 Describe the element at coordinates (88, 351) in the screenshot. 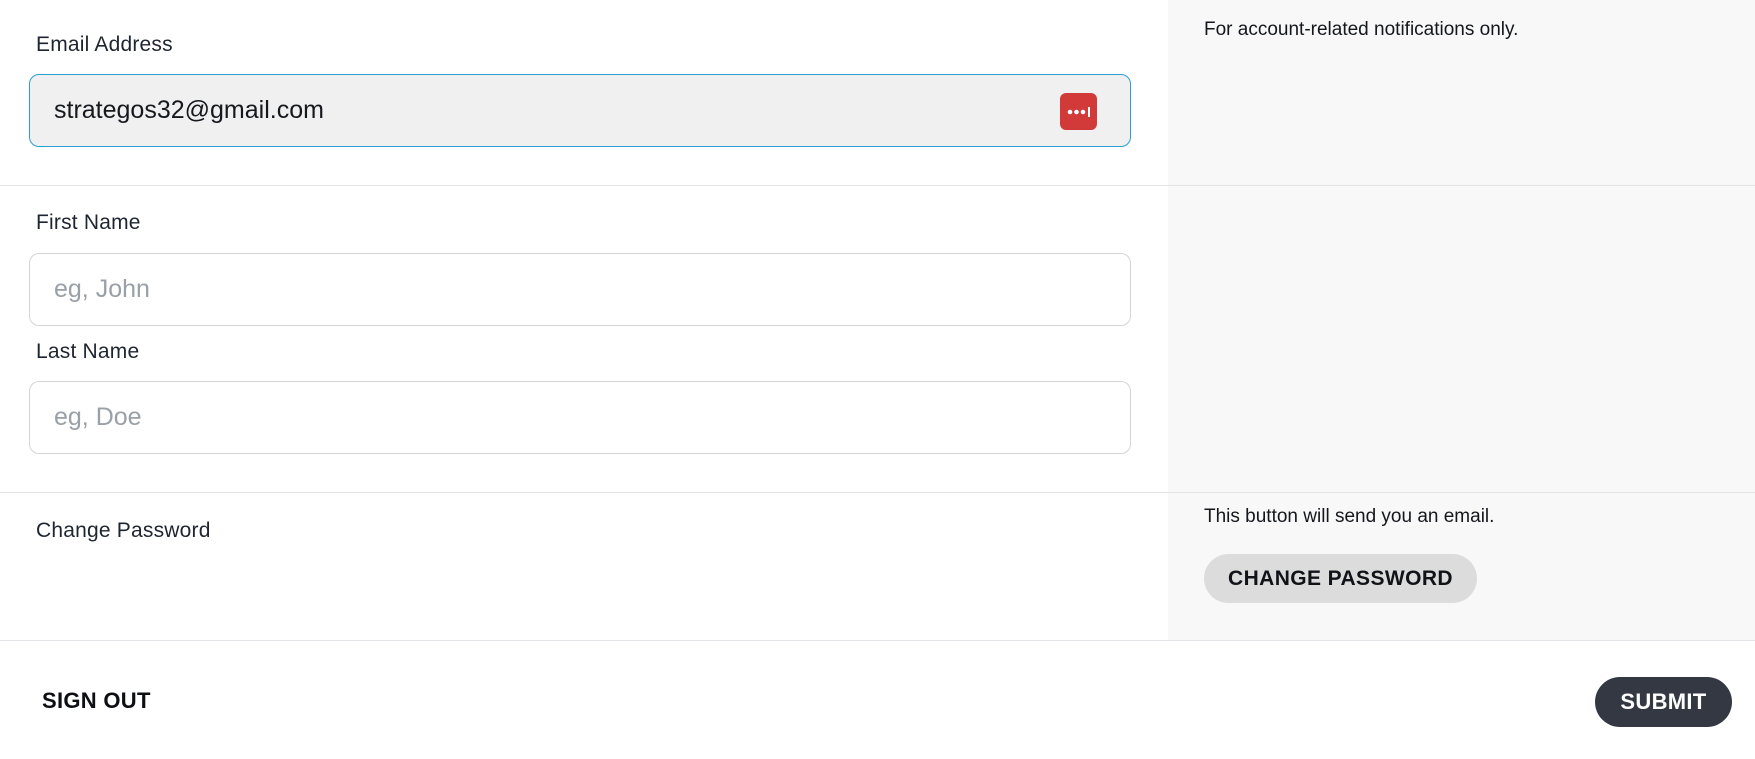

I see `last-name-label: Last Name` at that location.